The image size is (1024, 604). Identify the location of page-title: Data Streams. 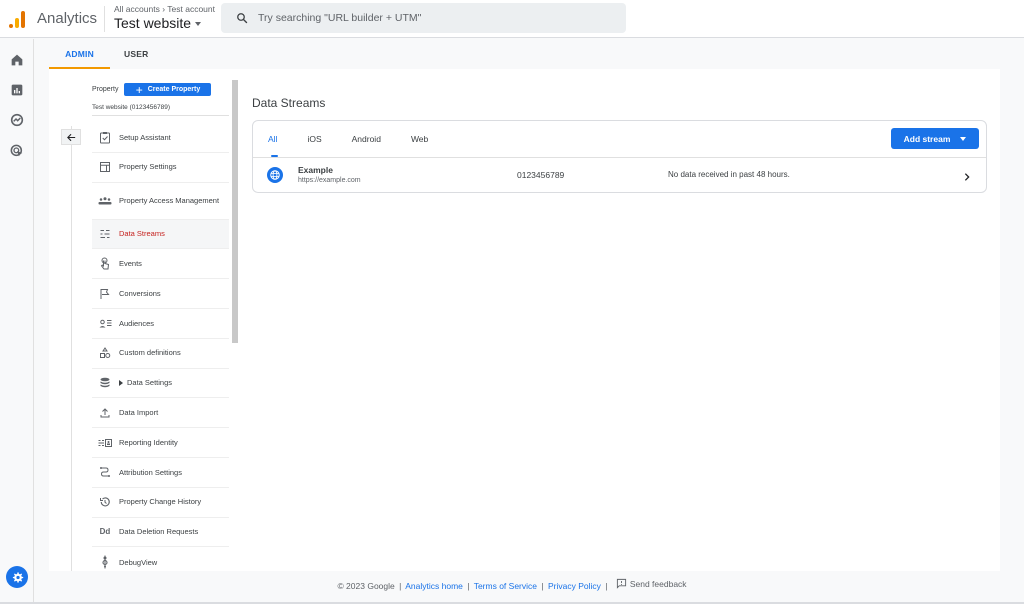
(289, 103).